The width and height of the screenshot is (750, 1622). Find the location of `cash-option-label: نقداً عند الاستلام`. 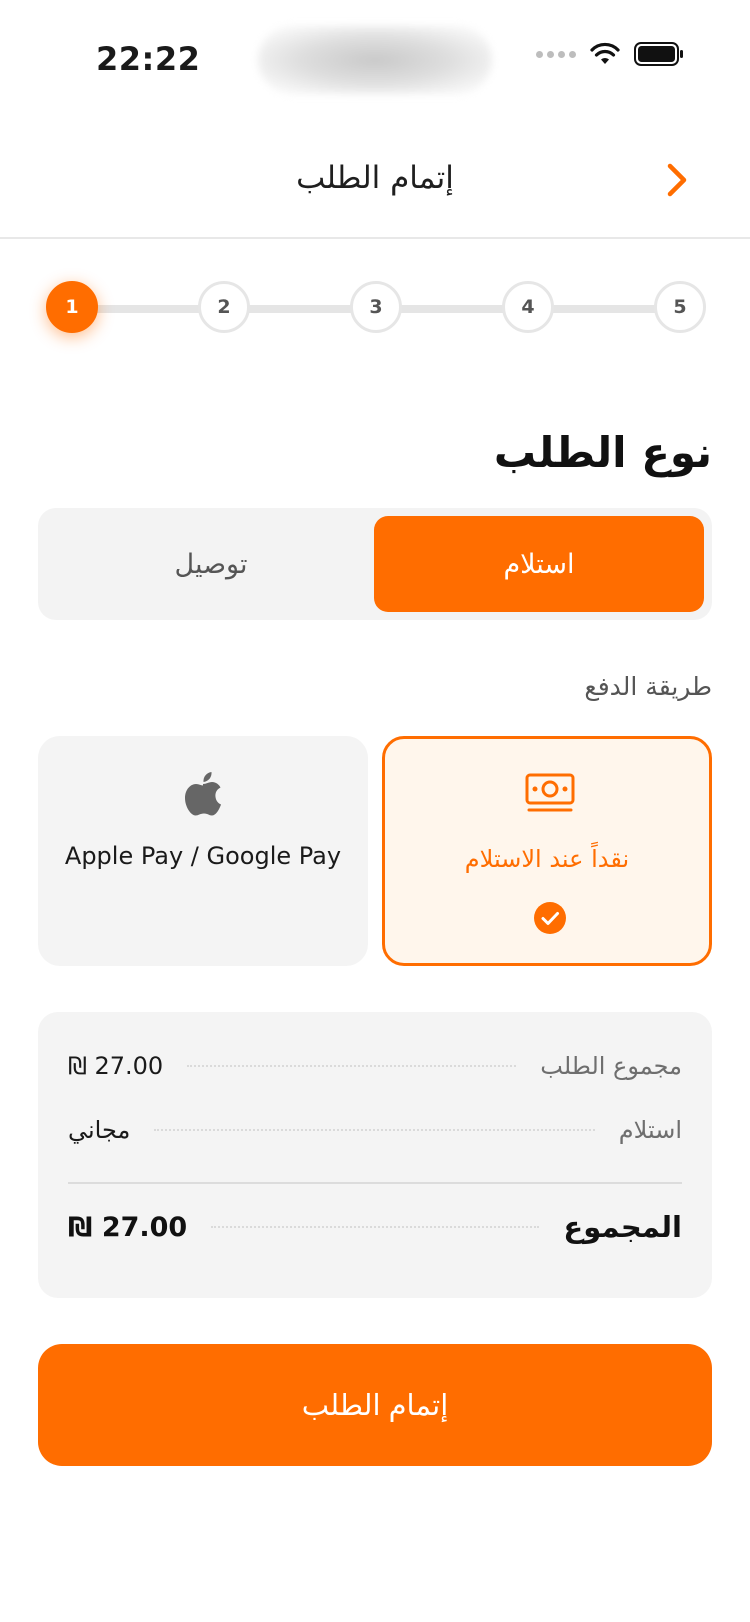

cash-option-label: نقداً عند الاستلام is located at coordinates (547, 859).